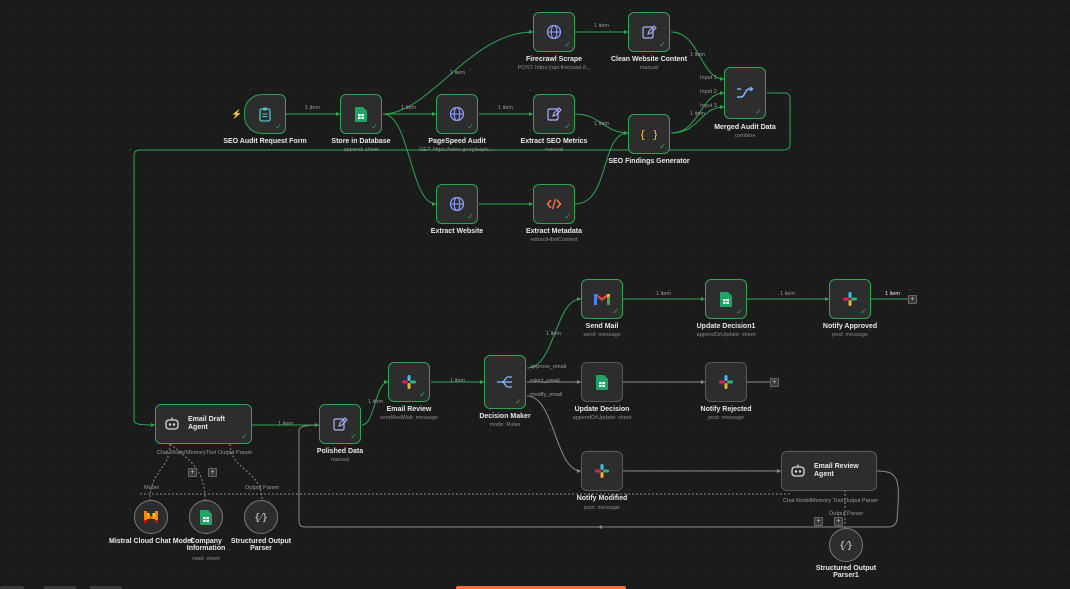 The image size is (1070, 589). I want to click on node-email-review-agent: Email Review Agent, so click(829, 471).